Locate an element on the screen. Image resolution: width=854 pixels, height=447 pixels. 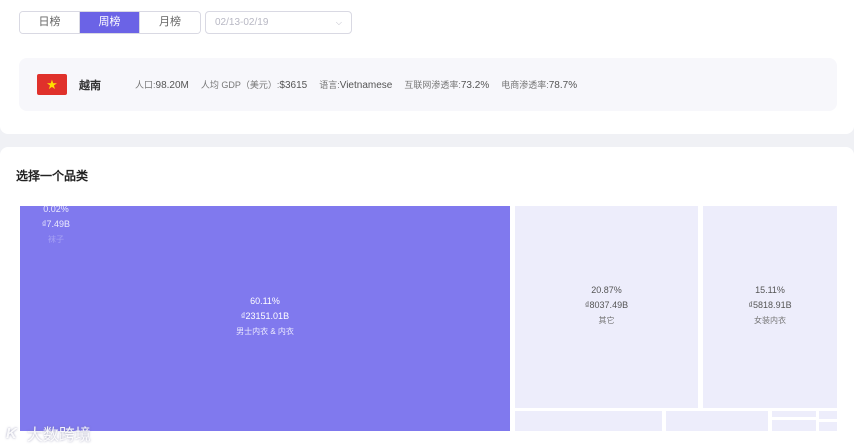
tile-amount: ₫8037.49B is located at coordinates (606, 305).